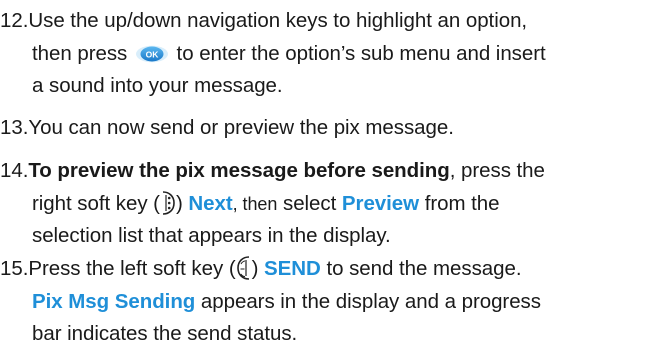 The image size is (649, 351). Describe the element at coordinates (114, 301) in the screenshot. I see `status-message: Pix Msg Sending` at that location.